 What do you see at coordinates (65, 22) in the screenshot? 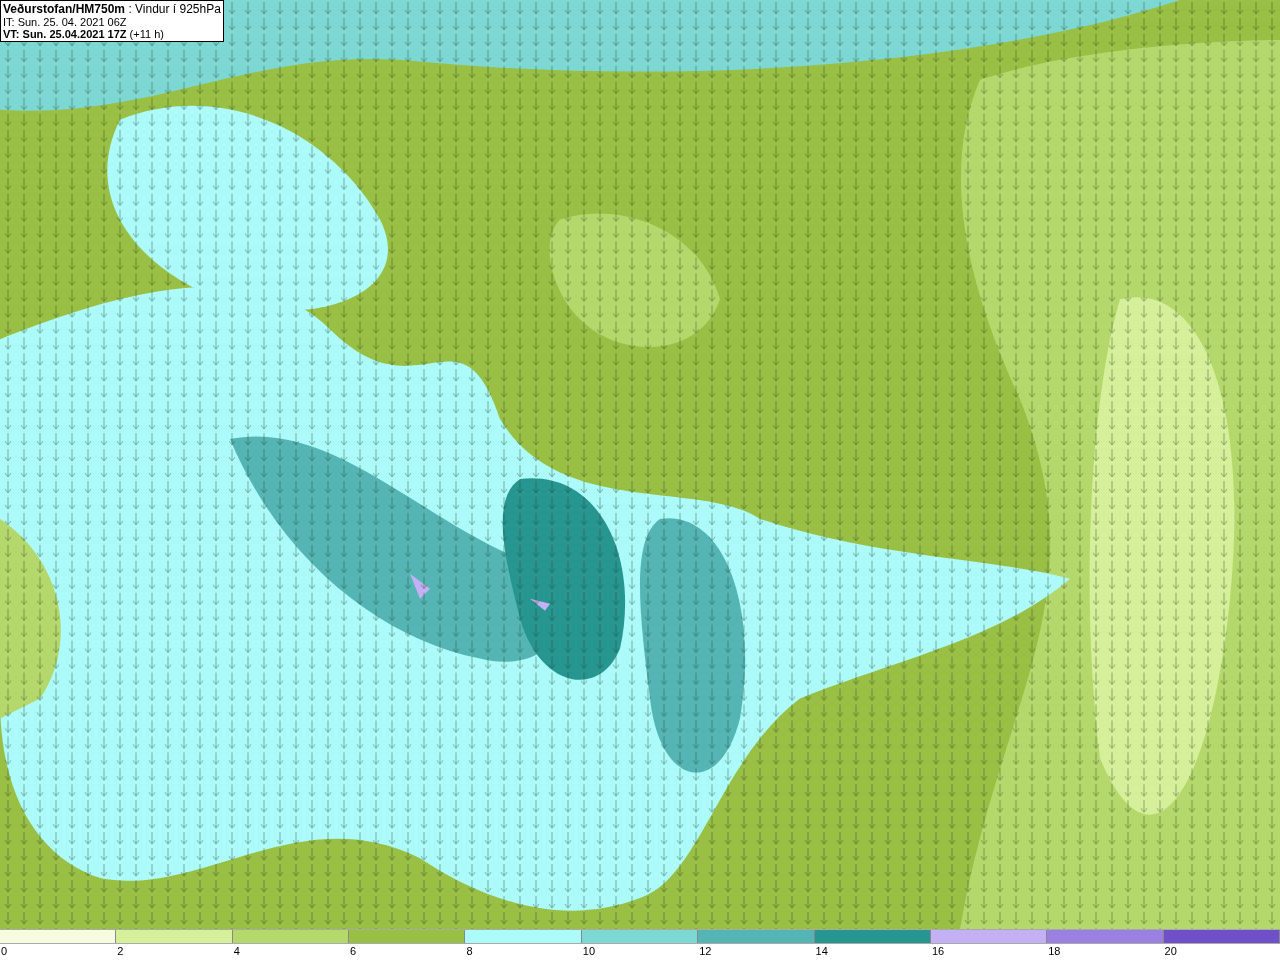
I see `issue-time: IT: Sun. 25. 04. 2021 06Z` at bounding box center [65, 22].